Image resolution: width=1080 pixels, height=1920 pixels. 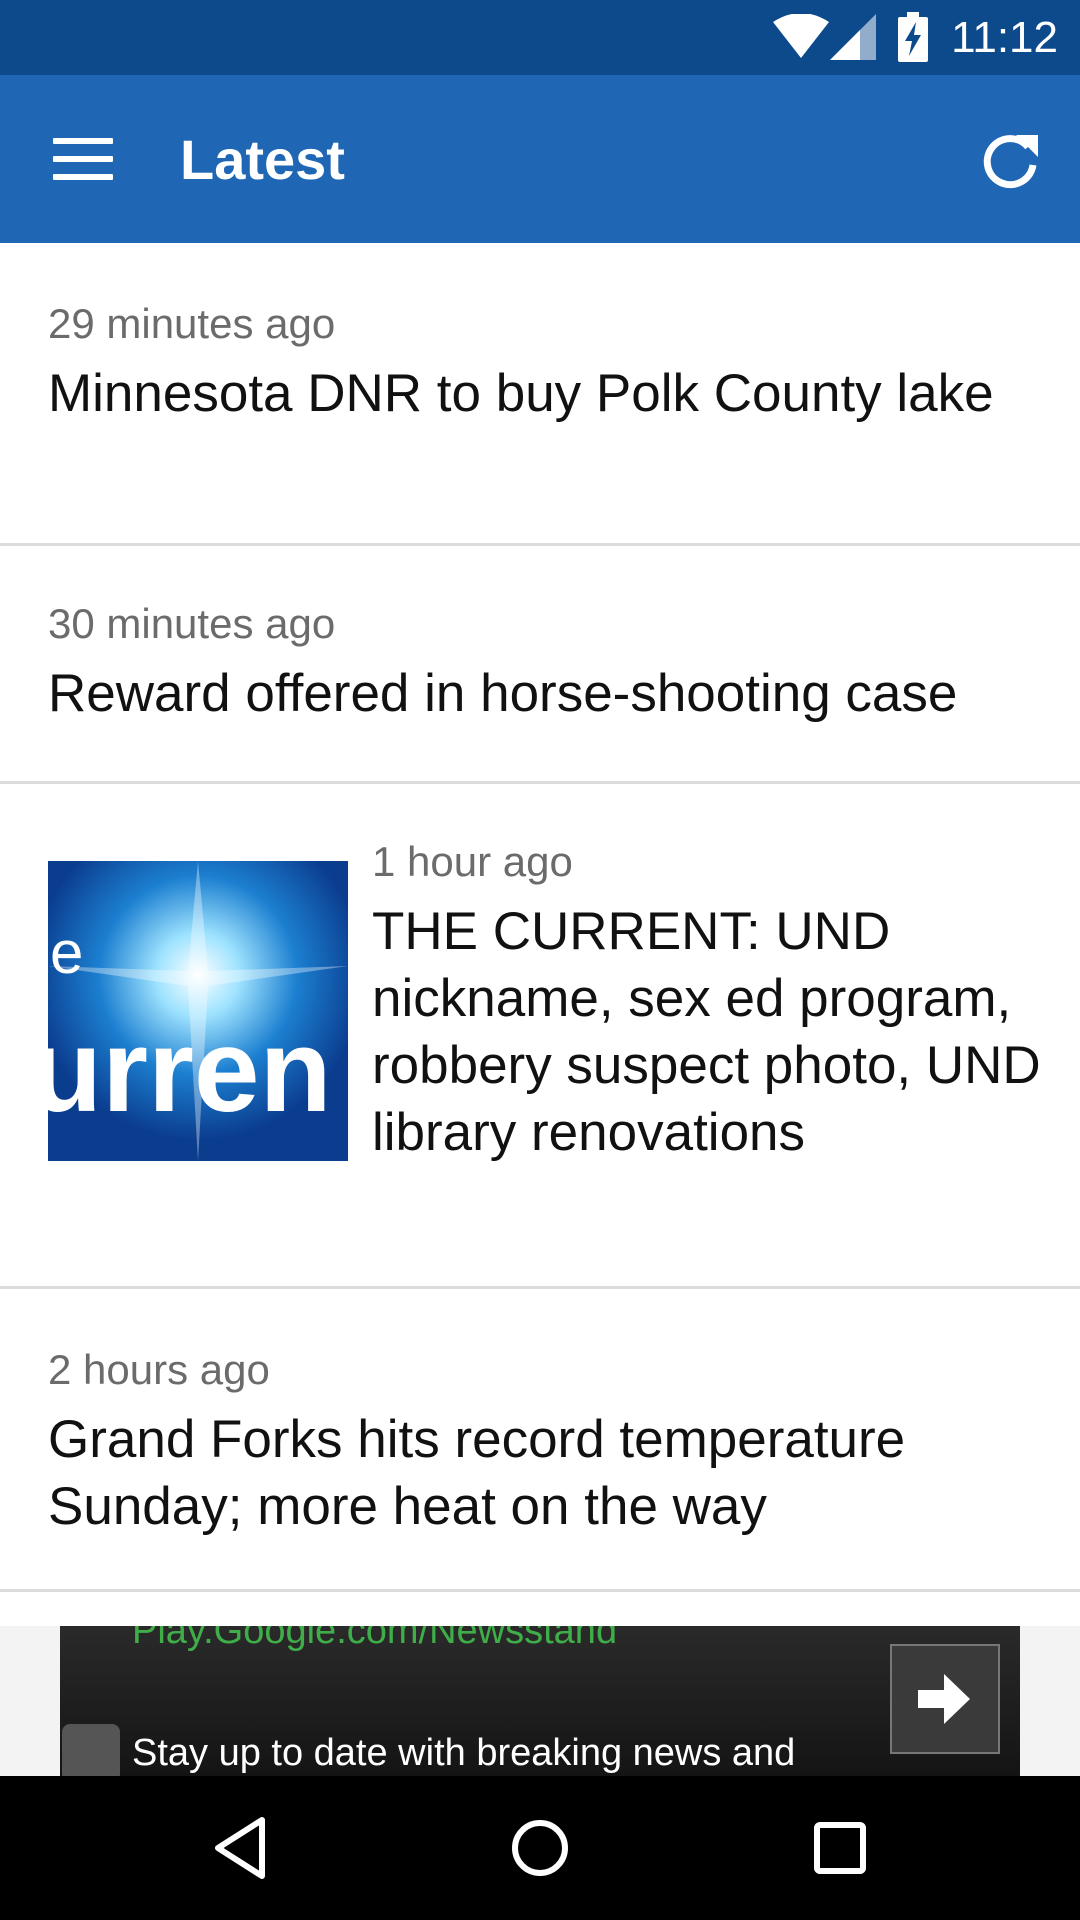 What do you see at coordinates (81, 159) in the screenshot?
I see `navigation-menu-button` at bounding box center [81, 159].